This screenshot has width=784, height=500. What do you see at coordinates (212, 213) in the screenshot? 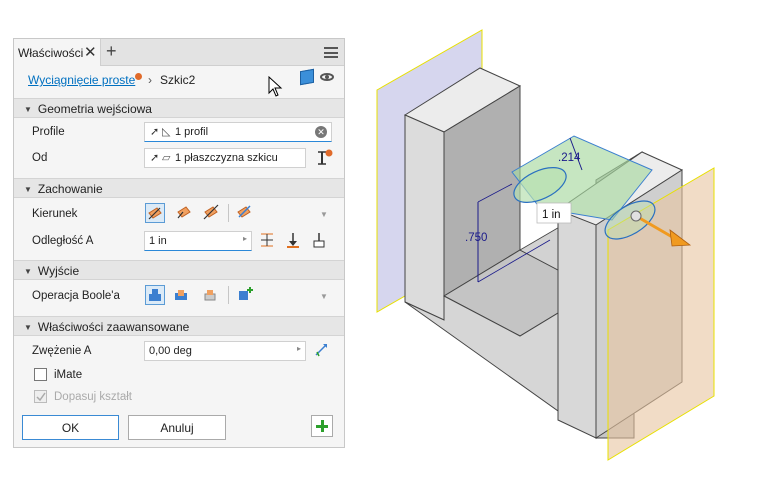
I see `direction-symmetric-button` at bounding box center [212, 213].